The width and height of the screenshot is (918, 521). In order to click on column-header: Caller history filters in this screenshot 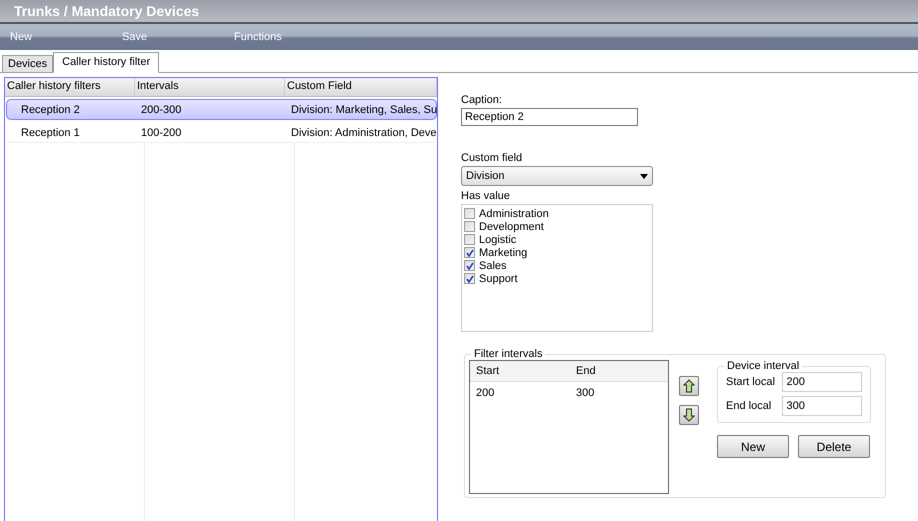, I will do `click(70, 87)`.